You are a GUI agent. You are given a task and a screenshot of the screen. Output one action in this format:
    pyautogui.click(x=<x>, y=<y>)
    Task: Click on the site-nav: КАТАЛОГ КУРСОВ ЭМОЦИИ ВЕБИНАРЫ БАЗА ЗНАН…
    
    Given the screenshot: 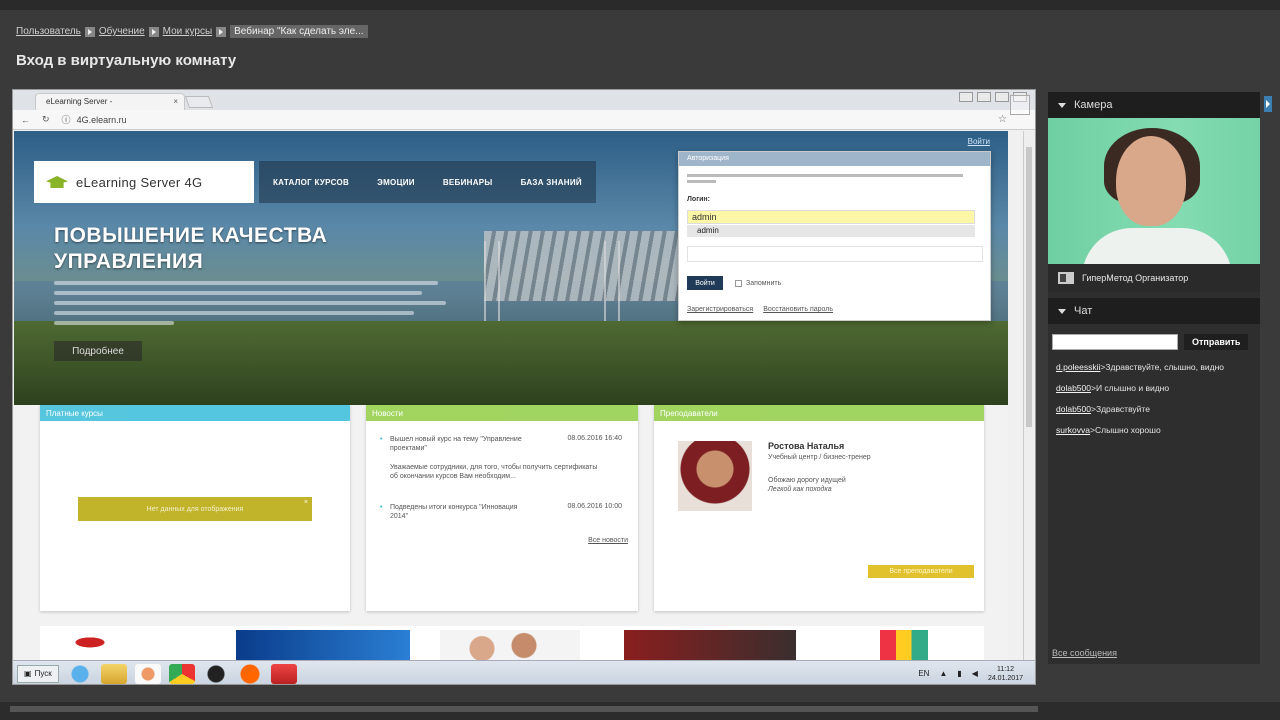 What is the action you would take?
    pyautogui.click(x=427, y=182)
    